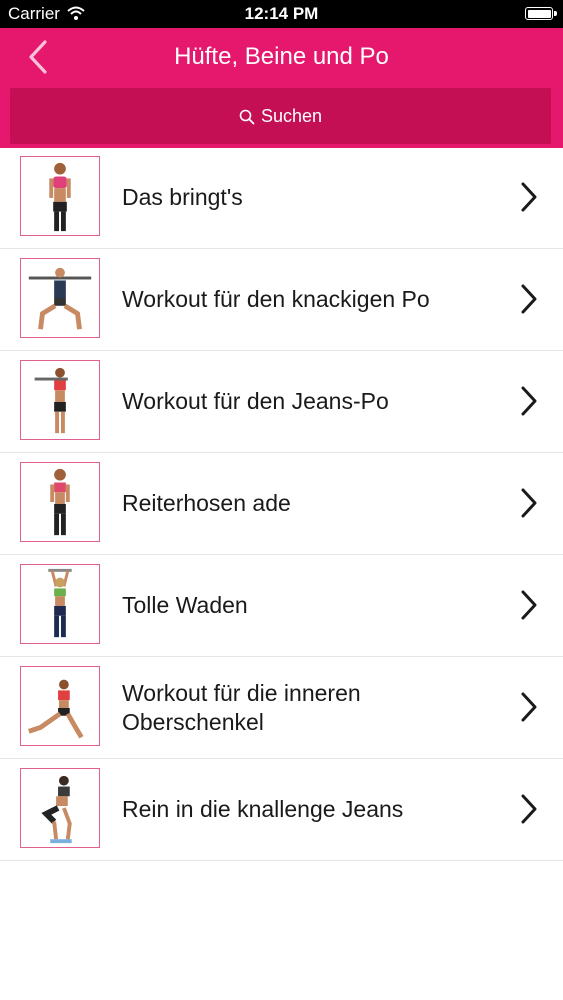  What do you see at coordinates (241, 707) in the screenshot?
I see `list-item-label: Workout für die inneren Oberschenkel` at bounding box center [241, 707].